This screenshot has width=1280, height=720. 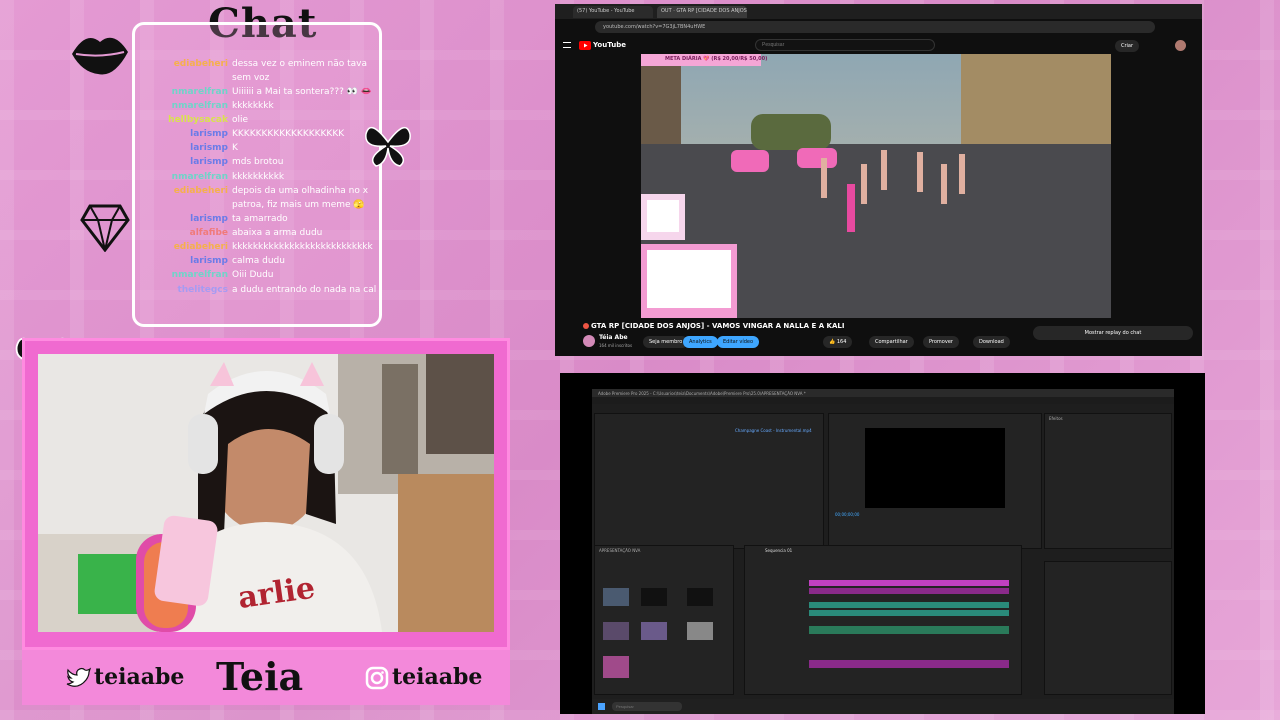 What do you see at coordinates (941, 342) in the screenshot?
I see `promote-button: Promover` at bounding box center [941, 342].